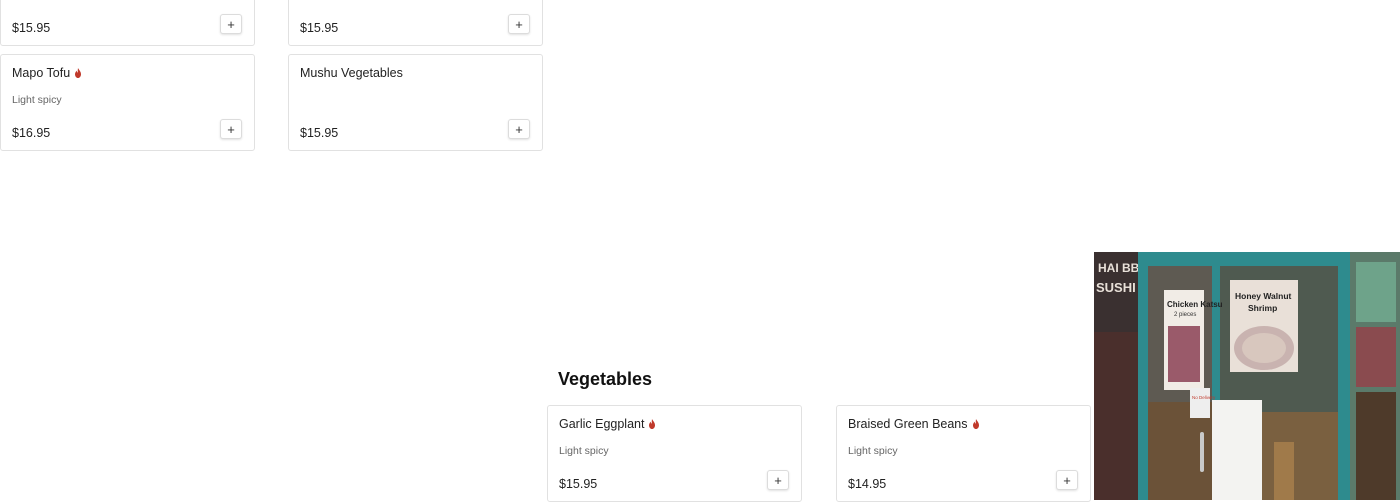 The image size is (1400, 502). Describe the element at coordinates (1185, 315) in the screenshot. I see `poster-left-subtitle: 2 pieces` at that location.